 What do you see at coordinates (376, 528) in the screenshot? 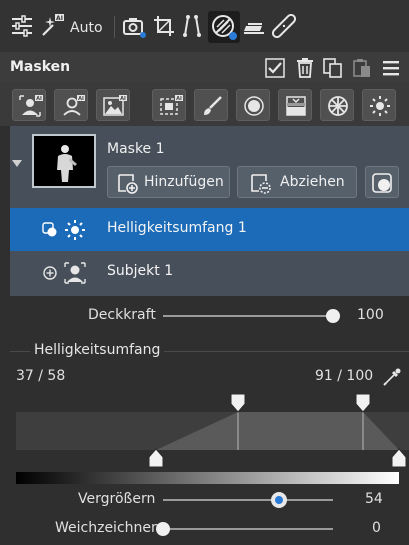
I see `feather-value: 0` at bounding box center [376, 528].